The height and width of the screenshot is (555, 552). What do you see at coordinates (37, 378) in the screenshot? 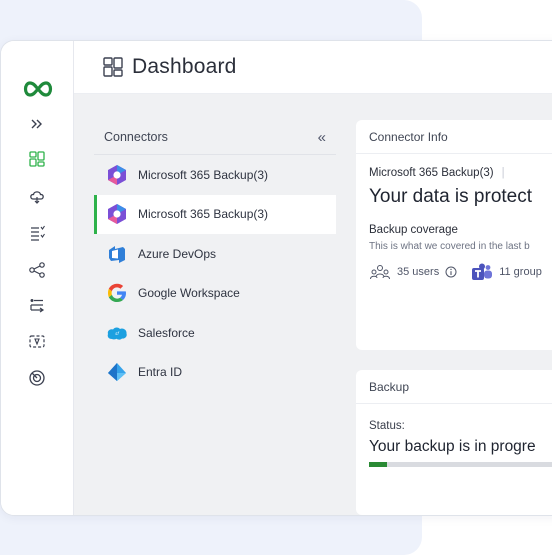
I see `radar-icon` at bounding box center [37, 378].